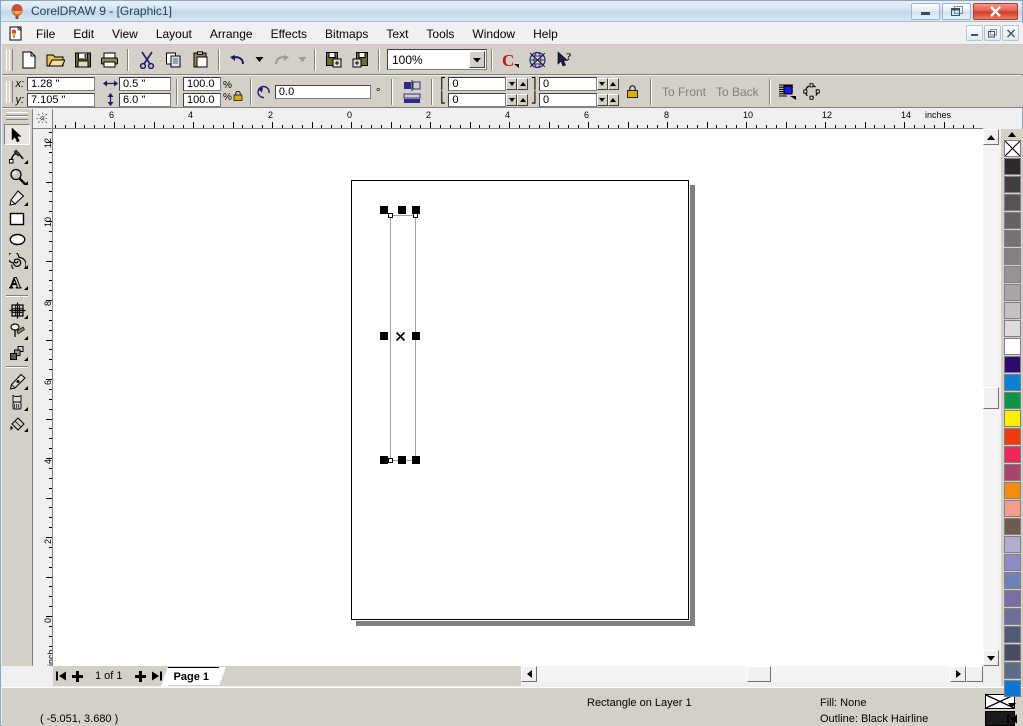  I want to click on mirror-horizontal-icon, so click(412, 85).